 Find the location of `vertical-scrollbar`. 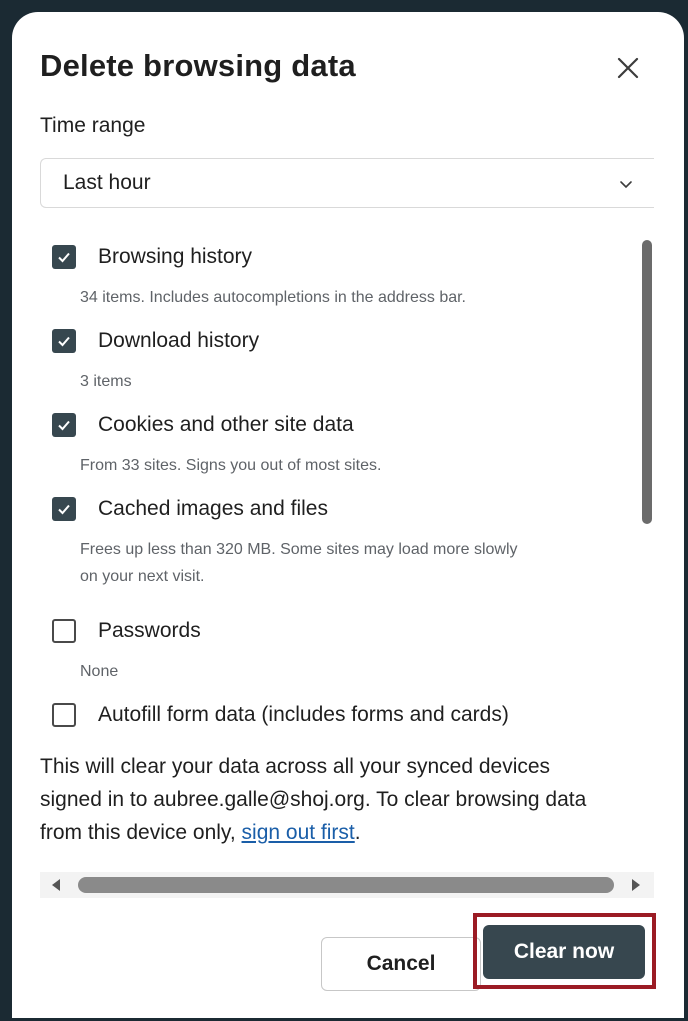

vertical-scrollbar is located at coordinates (647, 382).